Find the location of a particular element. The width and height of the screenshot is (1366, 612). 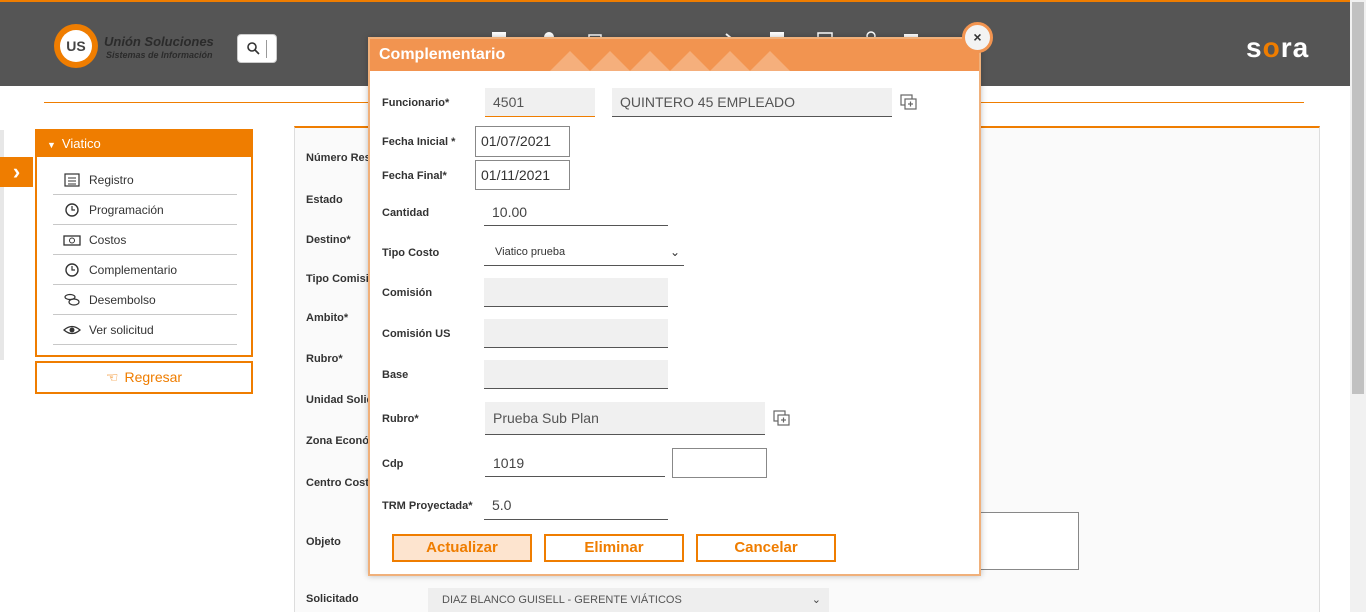

menu-item-complementario: Complementario is located at coordinates (145, 270).